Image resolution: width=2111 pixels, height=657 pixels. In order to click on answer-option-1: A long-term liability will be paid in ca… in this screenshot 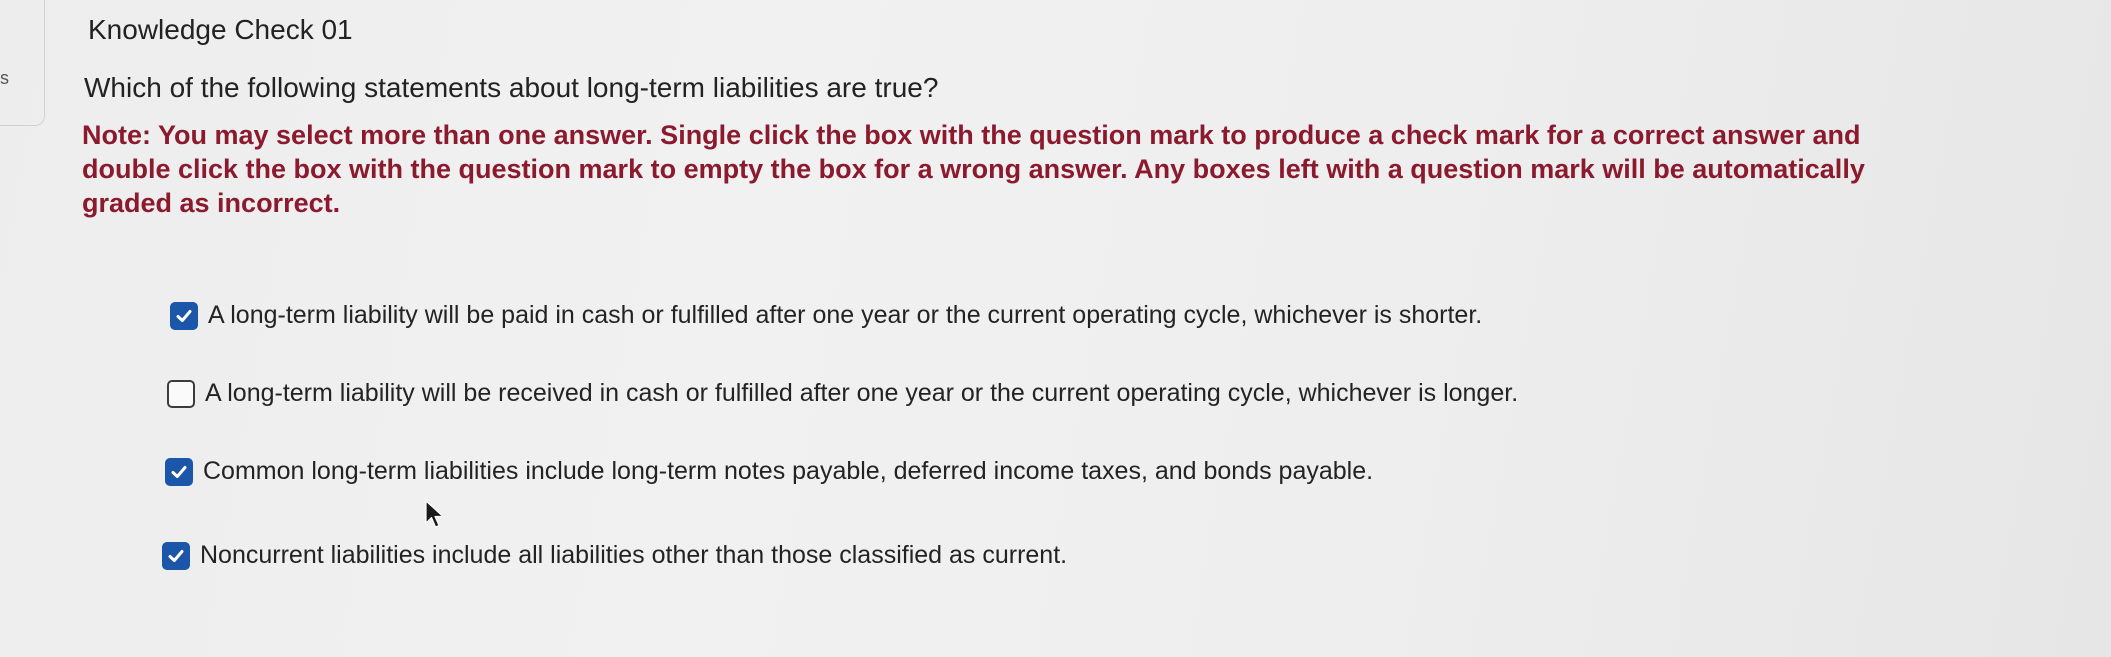, I will do `click(826, 315)`.